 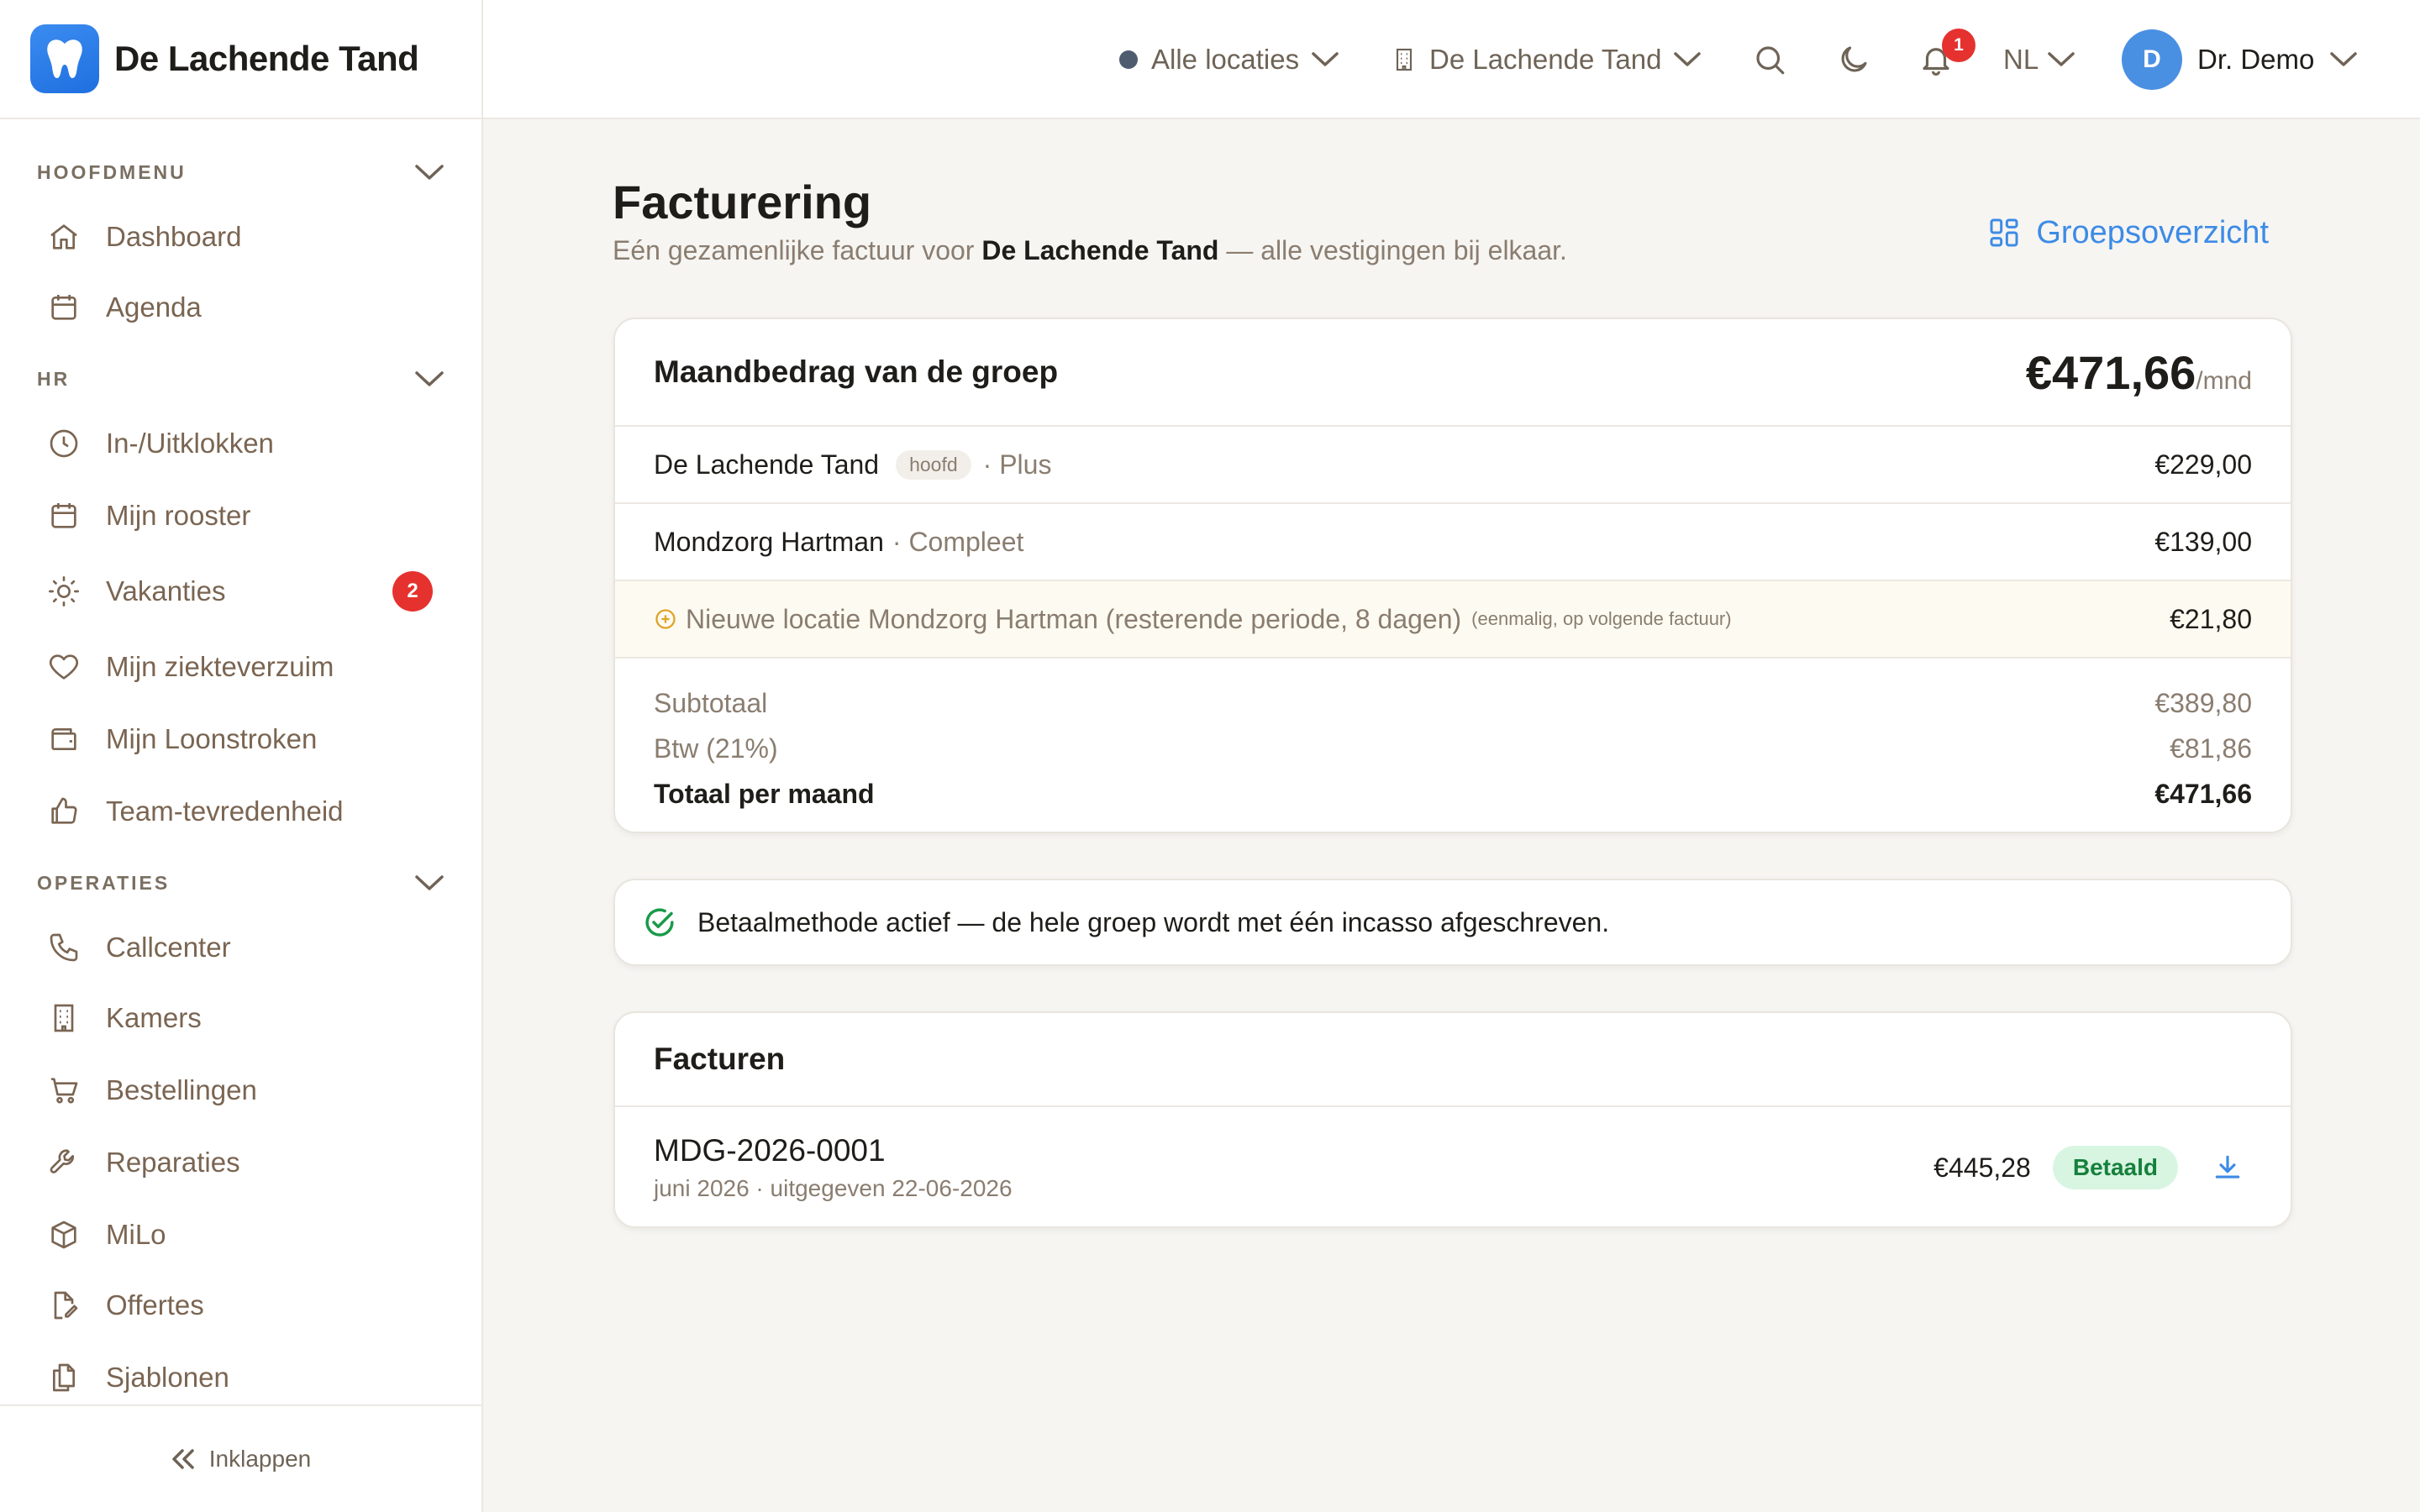 What do you see at coordinates (64, 811) in the screenshot?
I see `thumbs-up-icon` at bounding box center [64, 811].